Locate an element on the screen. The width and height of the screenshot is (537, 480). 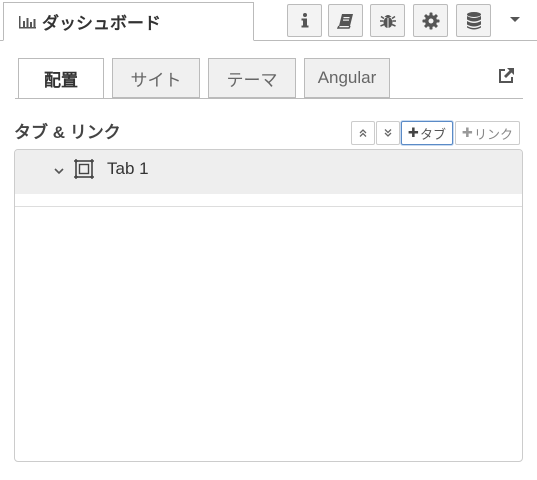
debug-button is located at coordinates (387, 20).